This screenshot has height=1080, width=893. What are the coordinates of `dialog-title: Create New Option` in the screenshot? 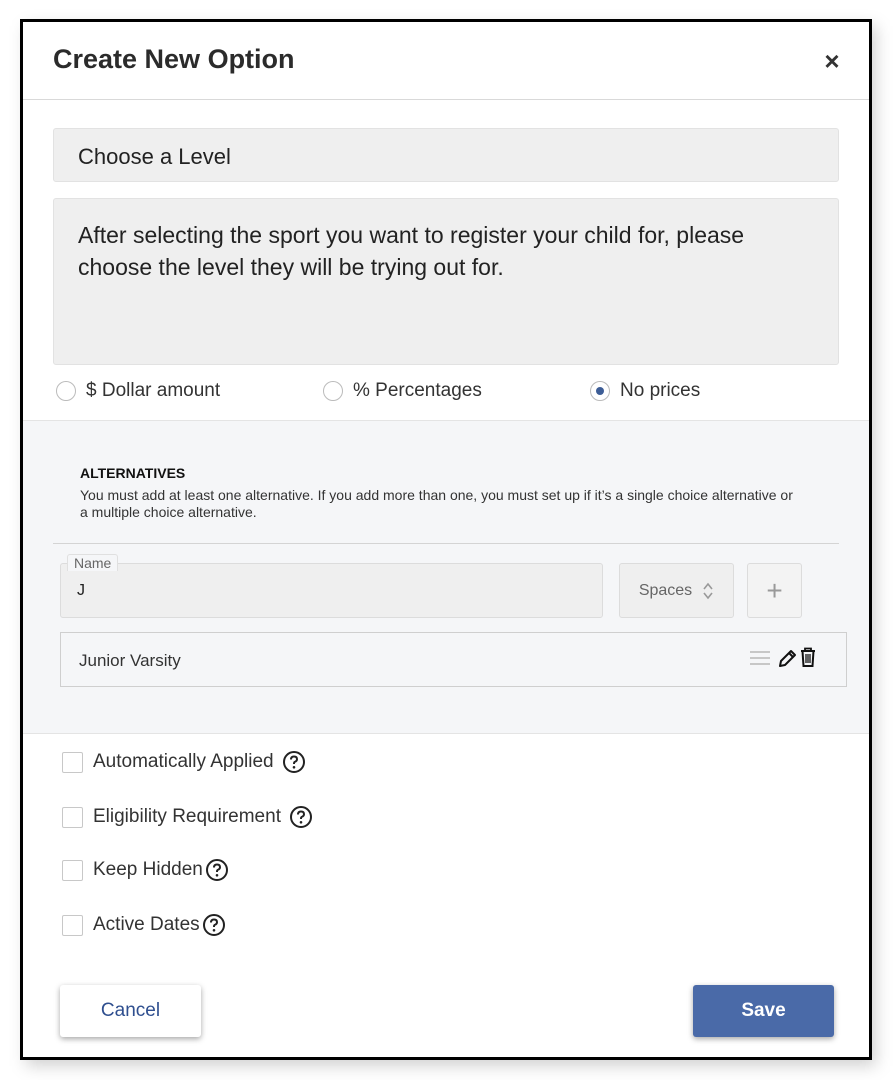 It's located at (174, 59).